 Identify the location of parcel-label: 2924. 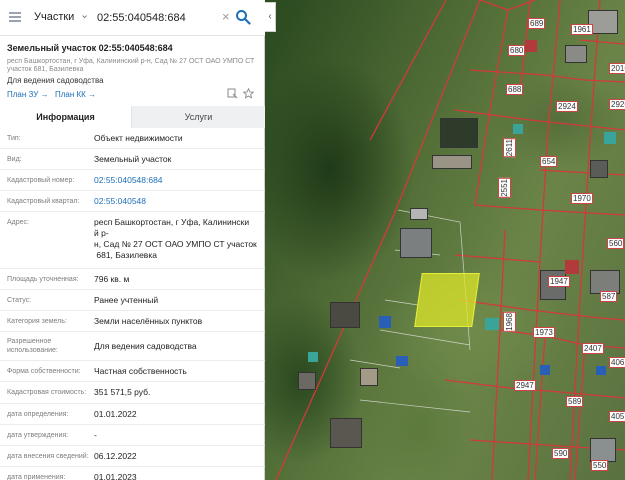
(567, 106).